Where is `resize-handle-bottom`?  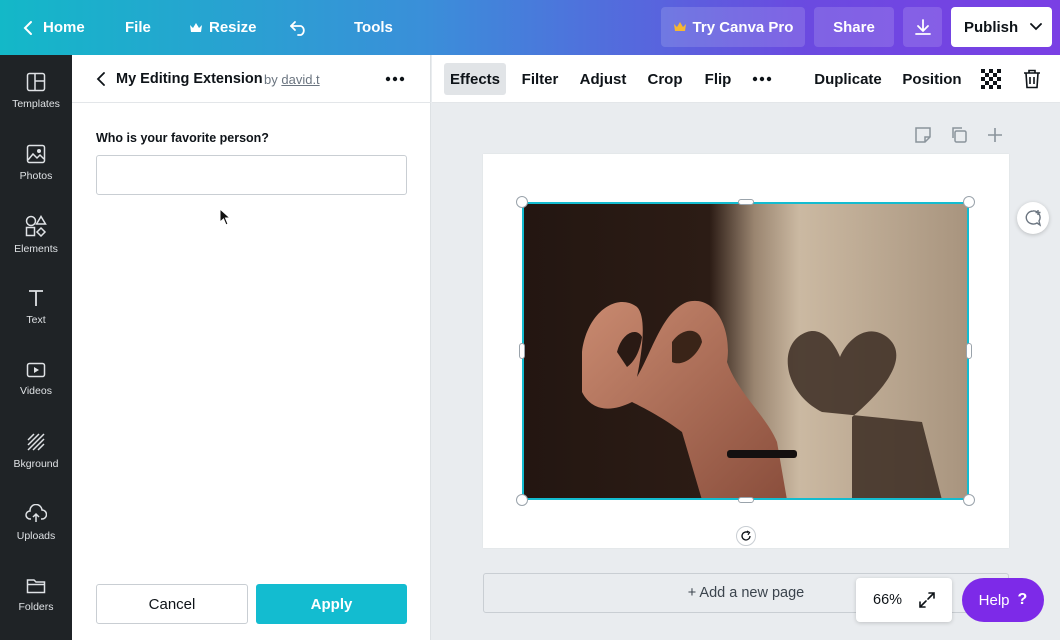 resize-handle-bottom is located at coordinates (746, 500).